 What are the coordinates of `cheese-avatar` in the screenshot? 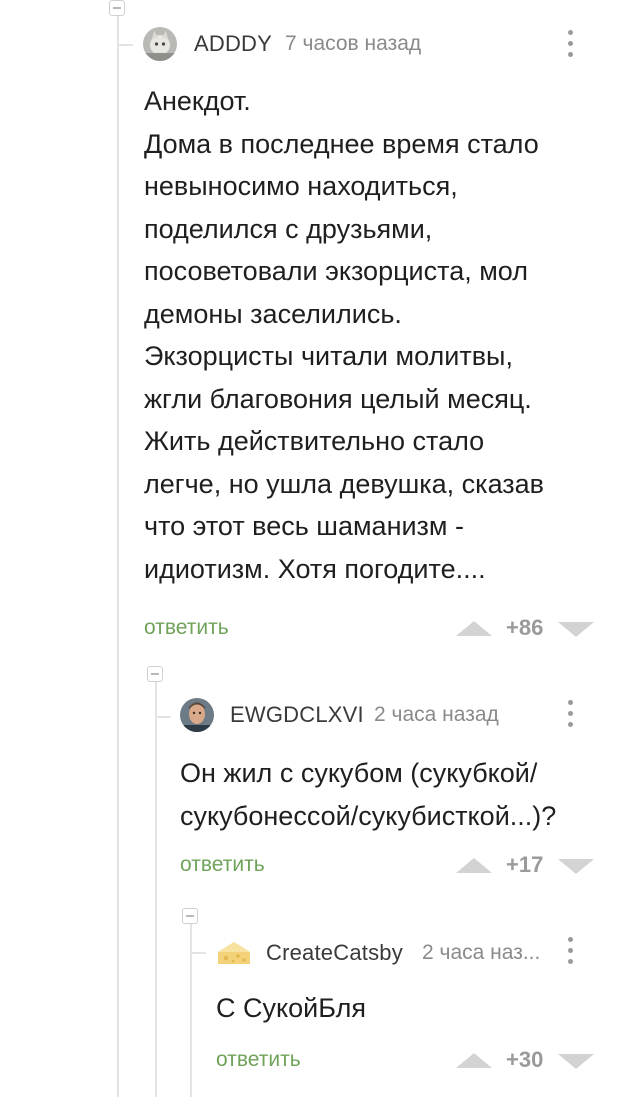 It's located at (233, 951).